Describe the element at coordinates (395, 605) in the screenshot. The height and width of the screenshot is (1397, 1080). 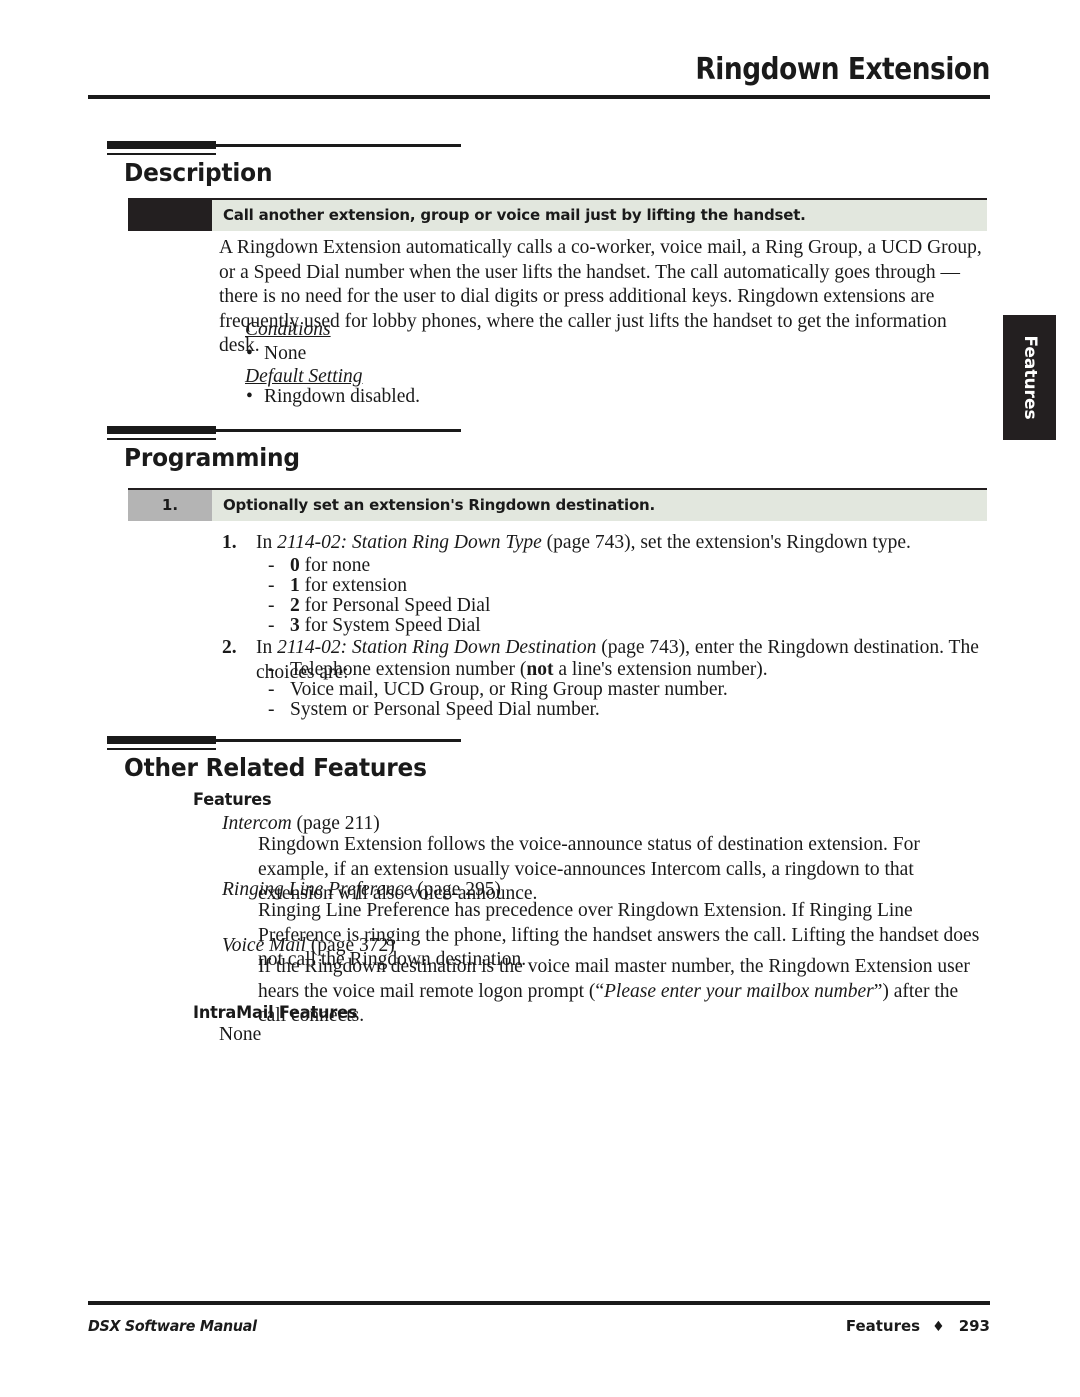
I see `dash-3-text: for Personal Speed Dial` at that location.